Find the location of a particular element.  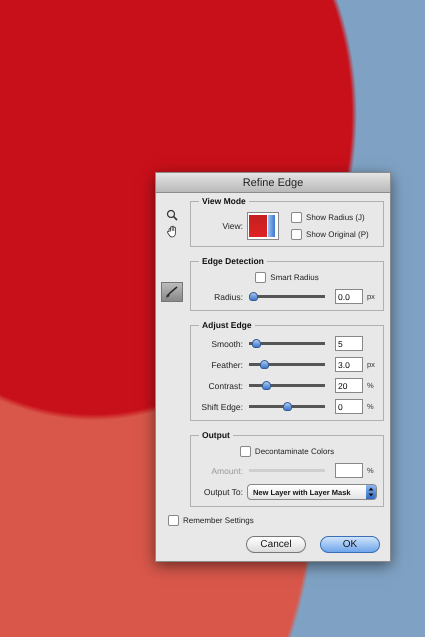

checkbox: Show Radius (J) is located at coordinates (330, 217).